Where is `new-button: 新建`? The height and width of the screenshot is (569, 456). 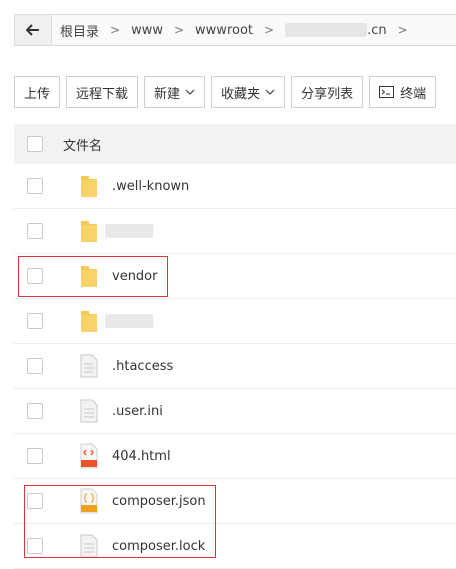
new-button: 新建 is located at coordinates (175, 92).